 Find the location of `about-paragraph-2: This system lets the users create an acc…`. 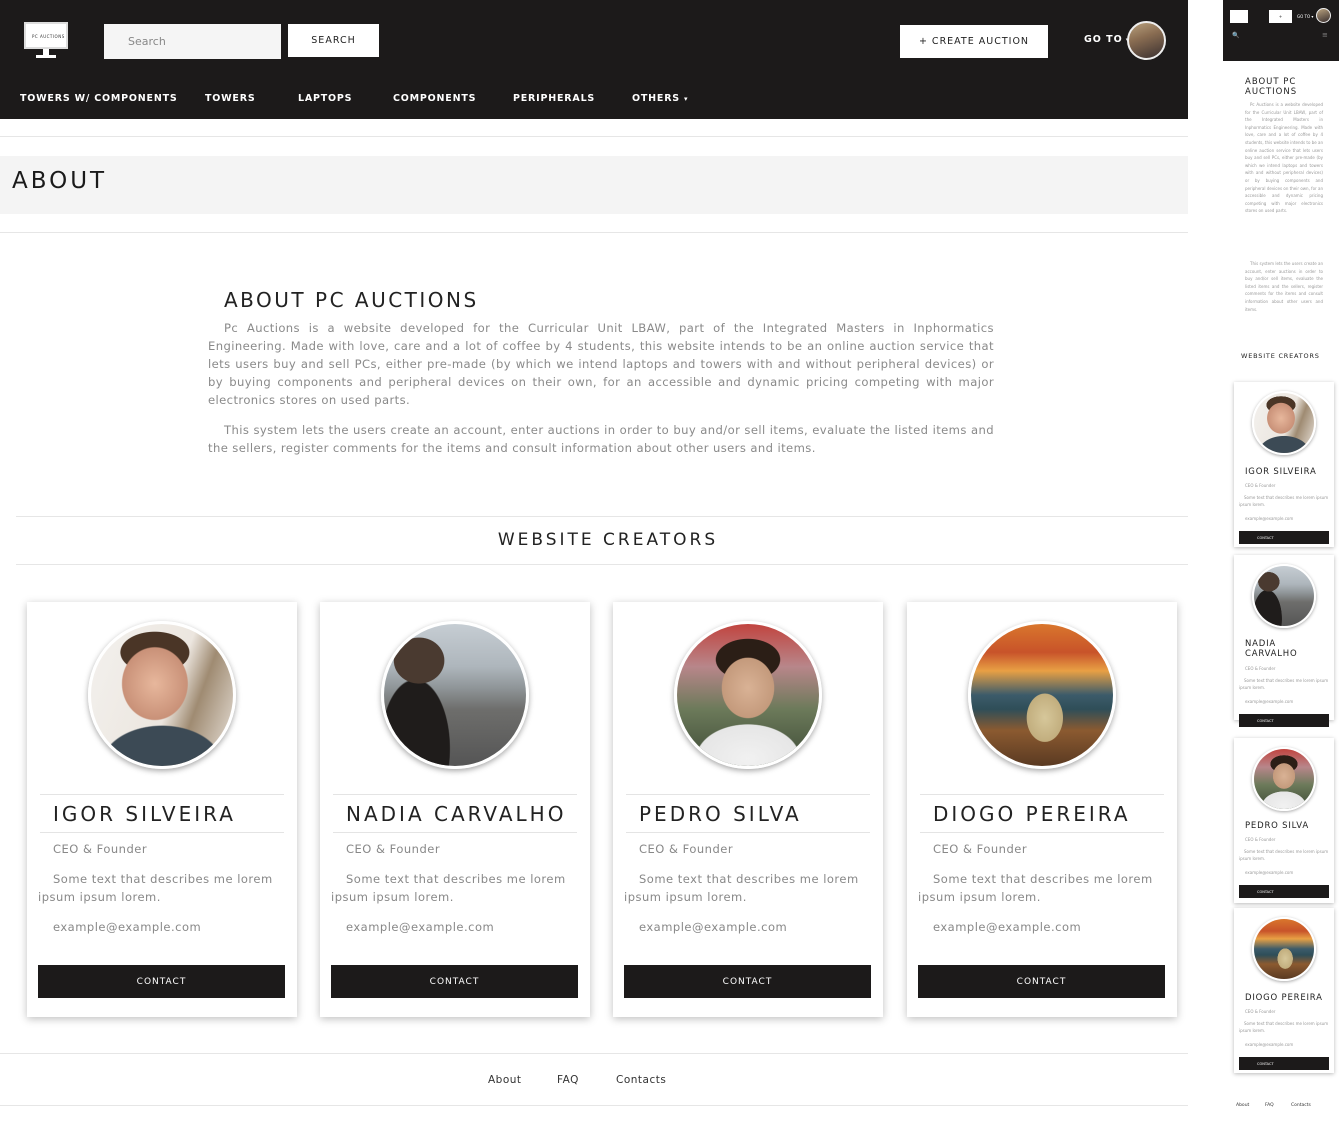

about-paragraph-2: This system lets the users create an acc… is located at coordinates (601, 439).